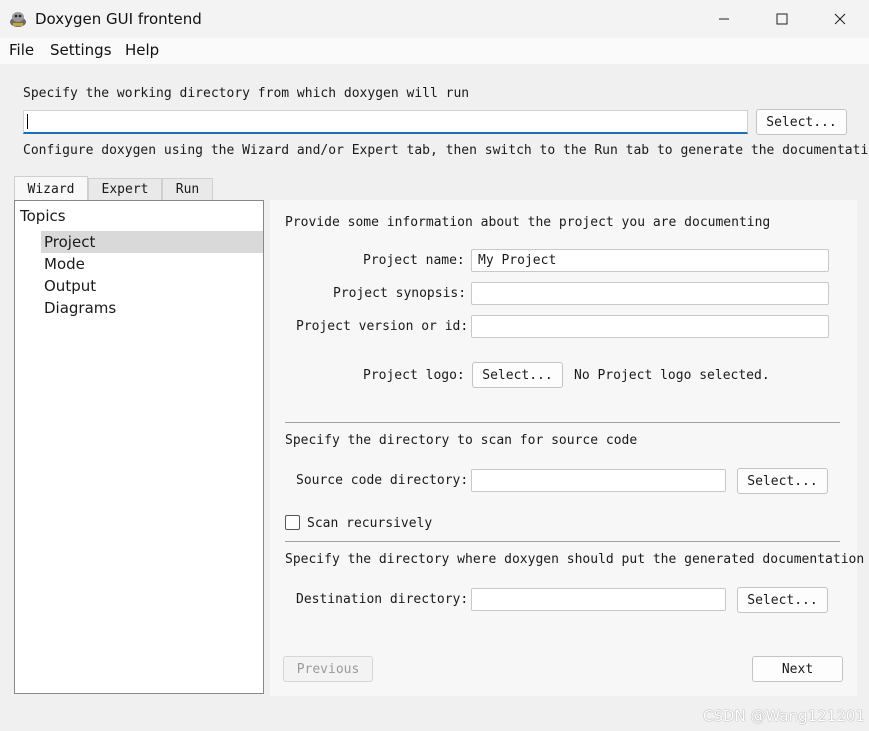  I want to click on topic-project: Project, so click(152, 242).